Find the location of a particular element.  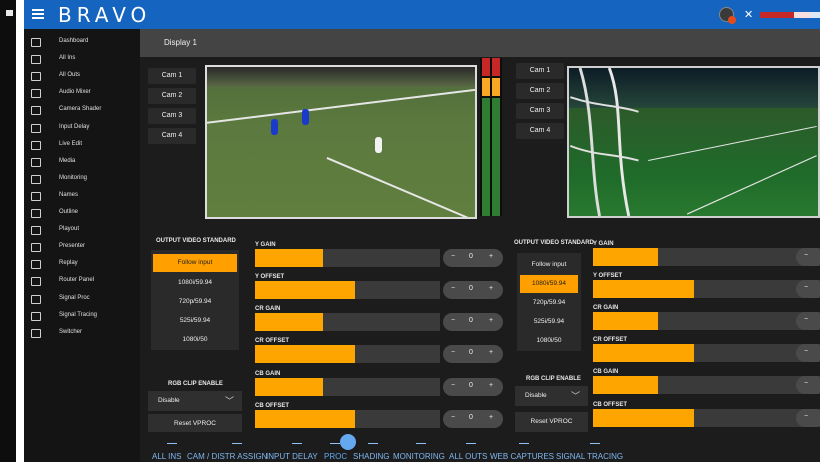

hamburger-menu-icon is located at coordinates (38, 14).